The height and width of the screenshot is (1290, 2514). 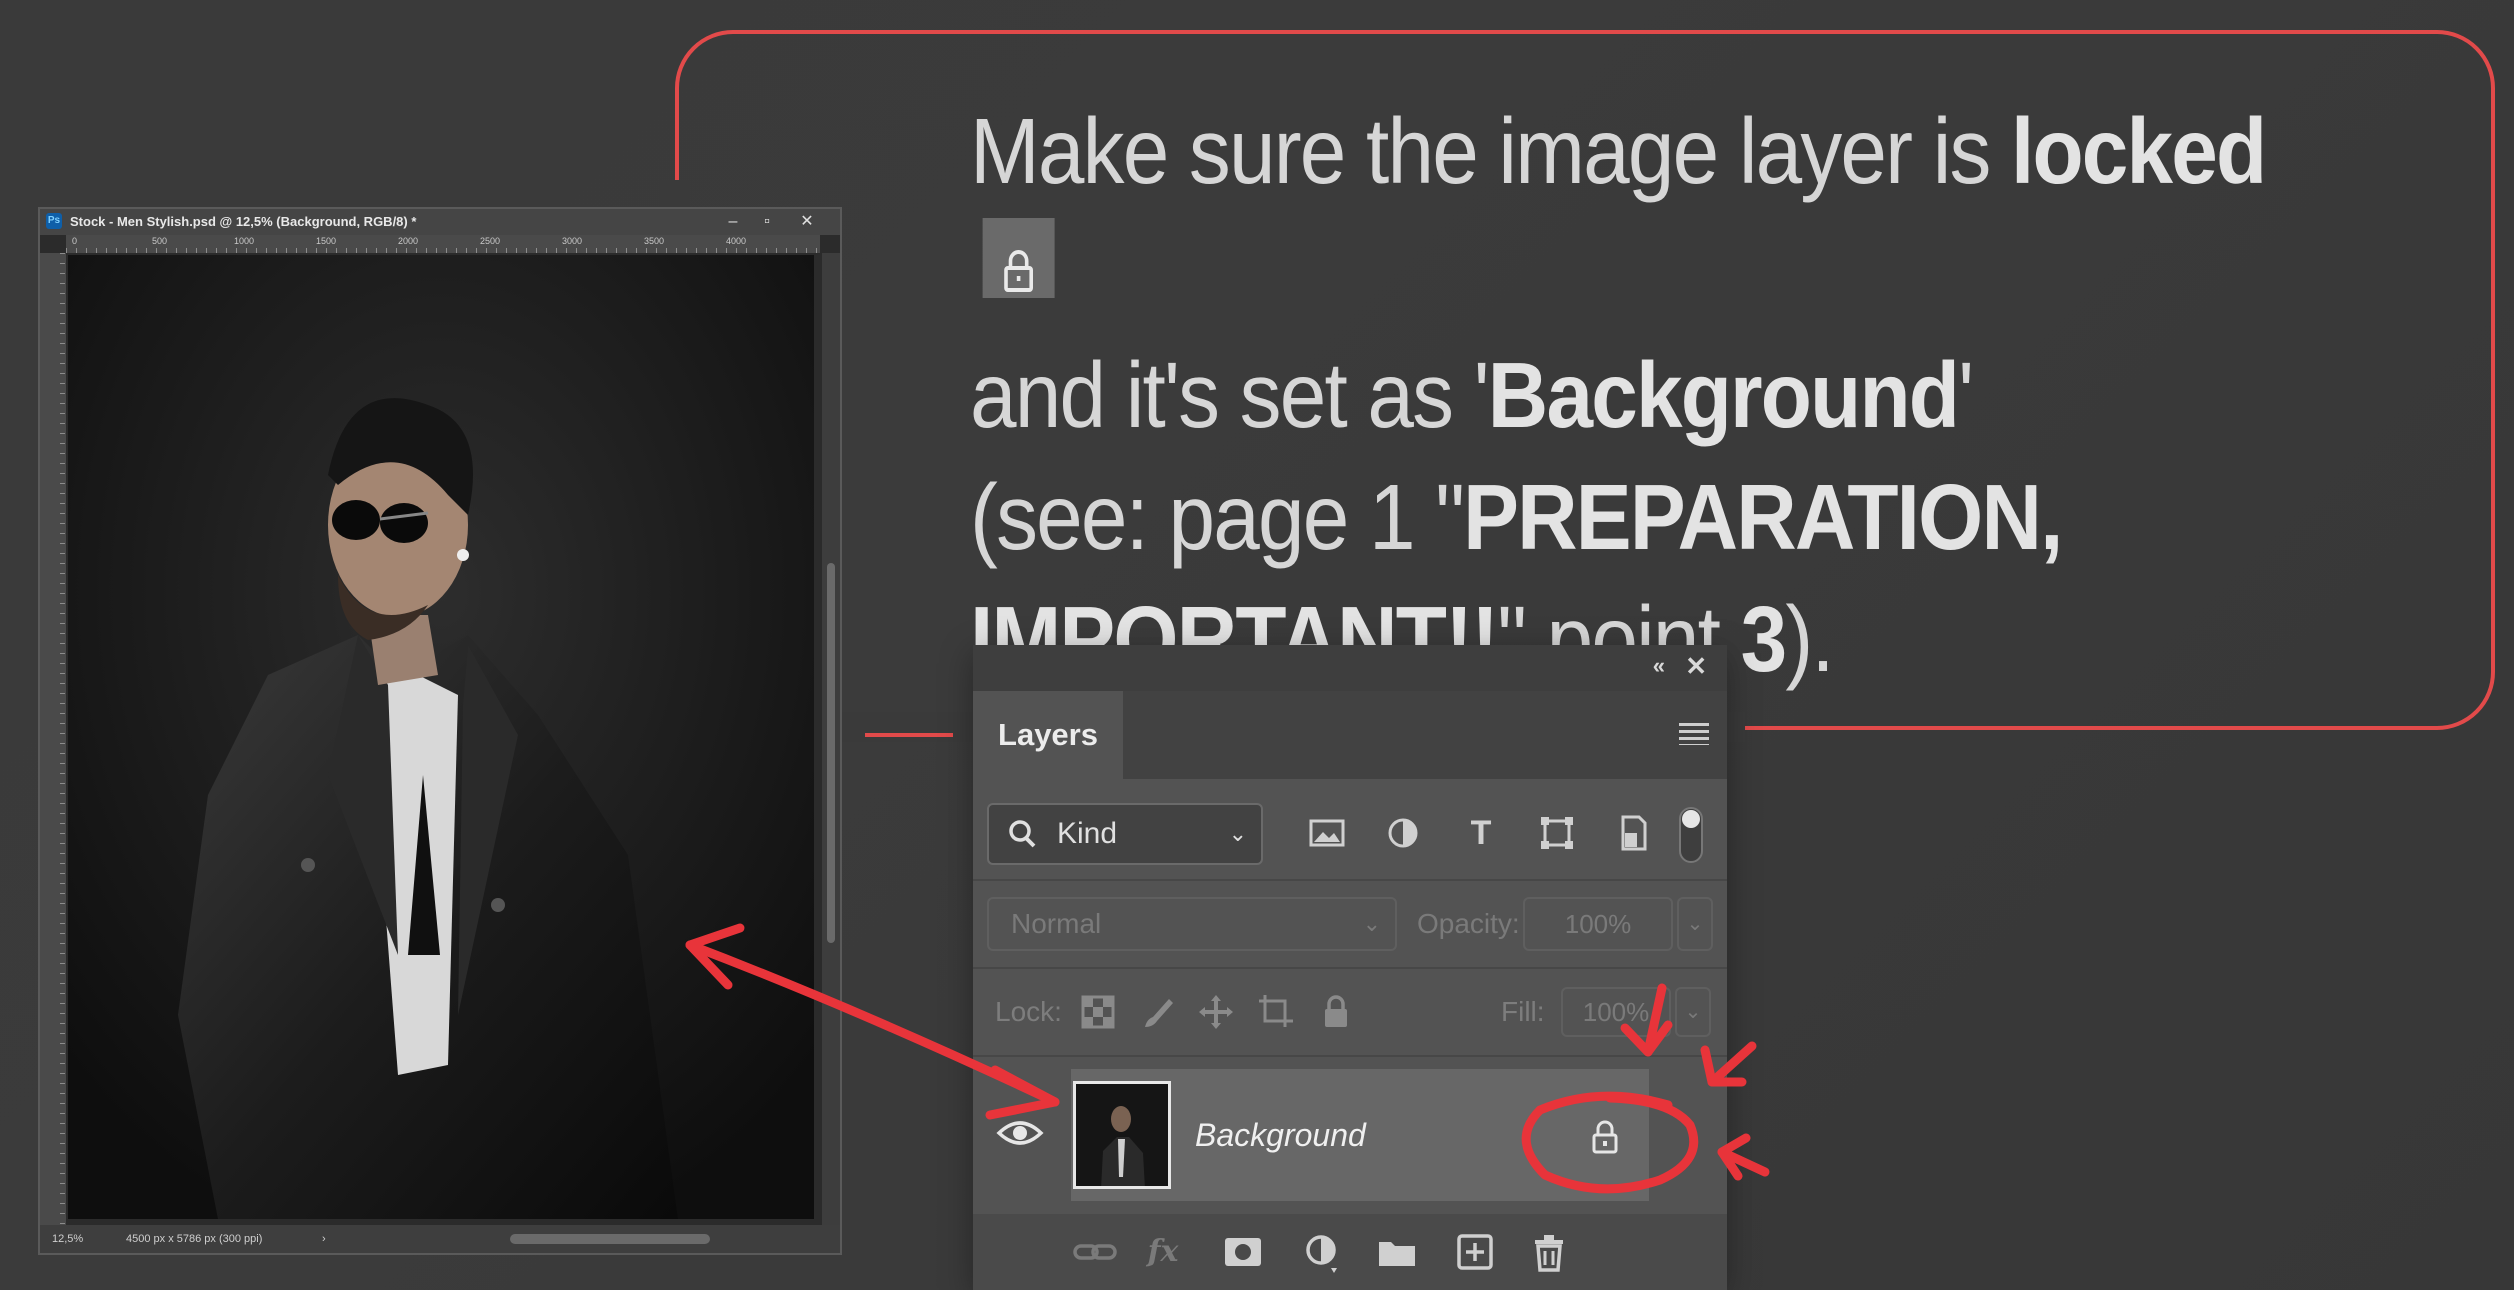 What do you see at coordinates (1048, 735) in the screenshot?
I see `tab-layers: Layers` at bounding box center [1048, 735].